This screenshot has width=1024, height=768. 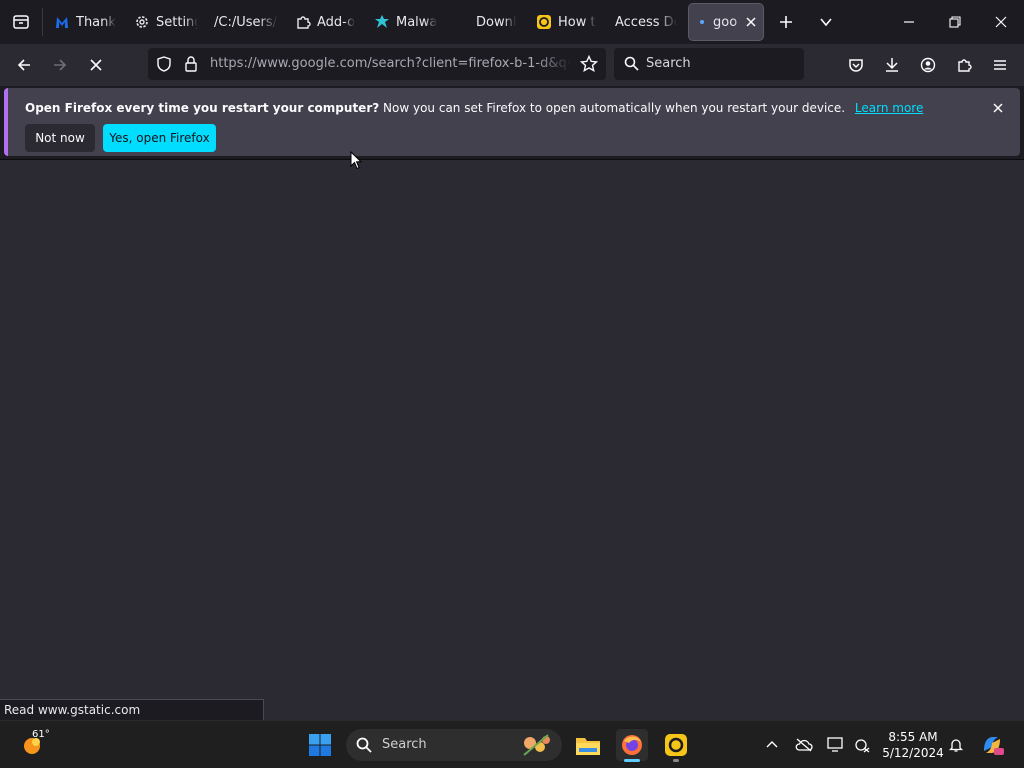 I want to click on tab-label: Add-o, so click(x=336, y=22).